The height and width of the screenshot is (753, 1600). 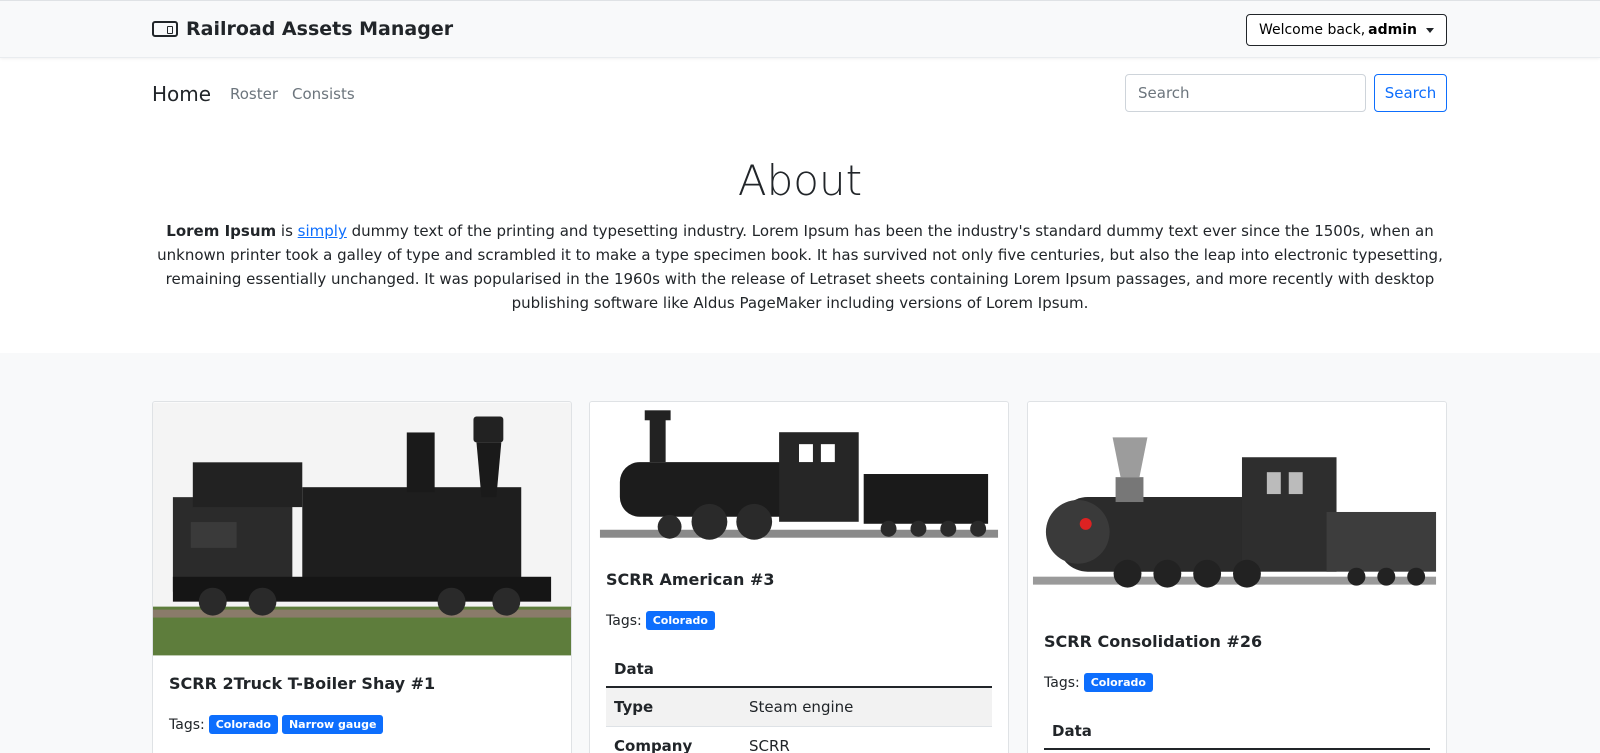 What do you see at coordinates (1430, 30) in the screenshot?
I see `caret-down-icon` at bounding box center [1430, 30].